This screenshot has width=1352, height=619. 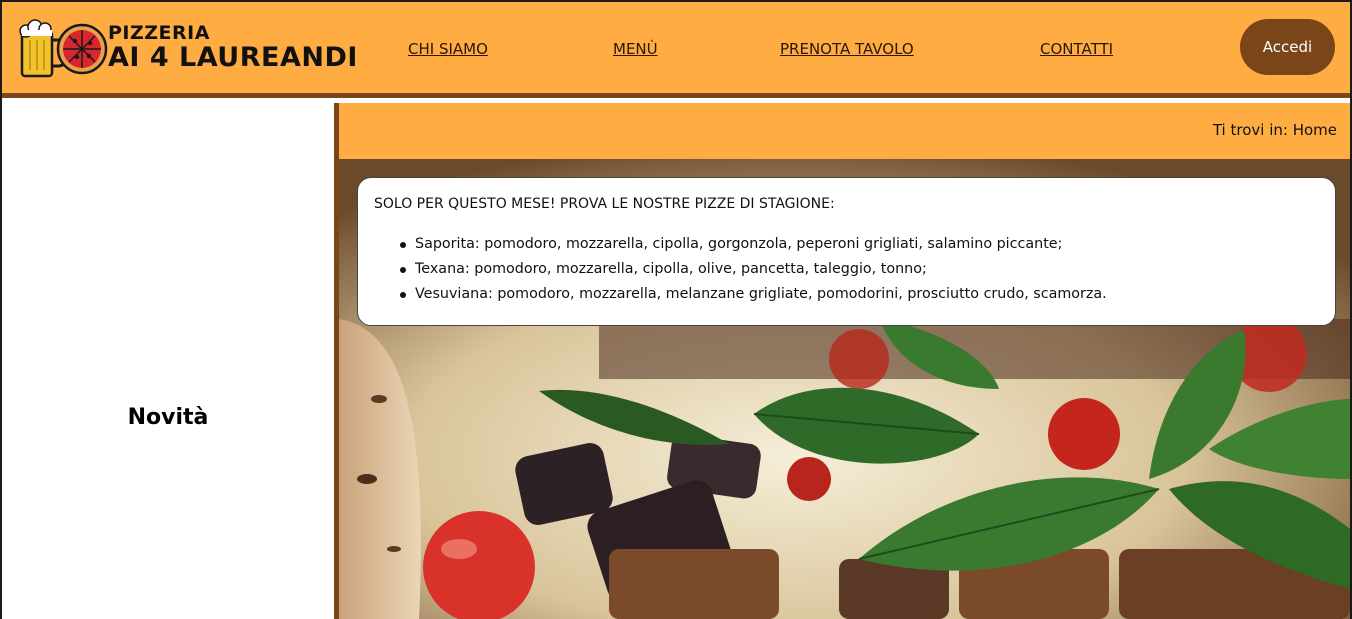 What do you see at coordinates (168, 417) in the screenshot?
I see `sidebar-title: Novità` at bounding box center [168, 417].